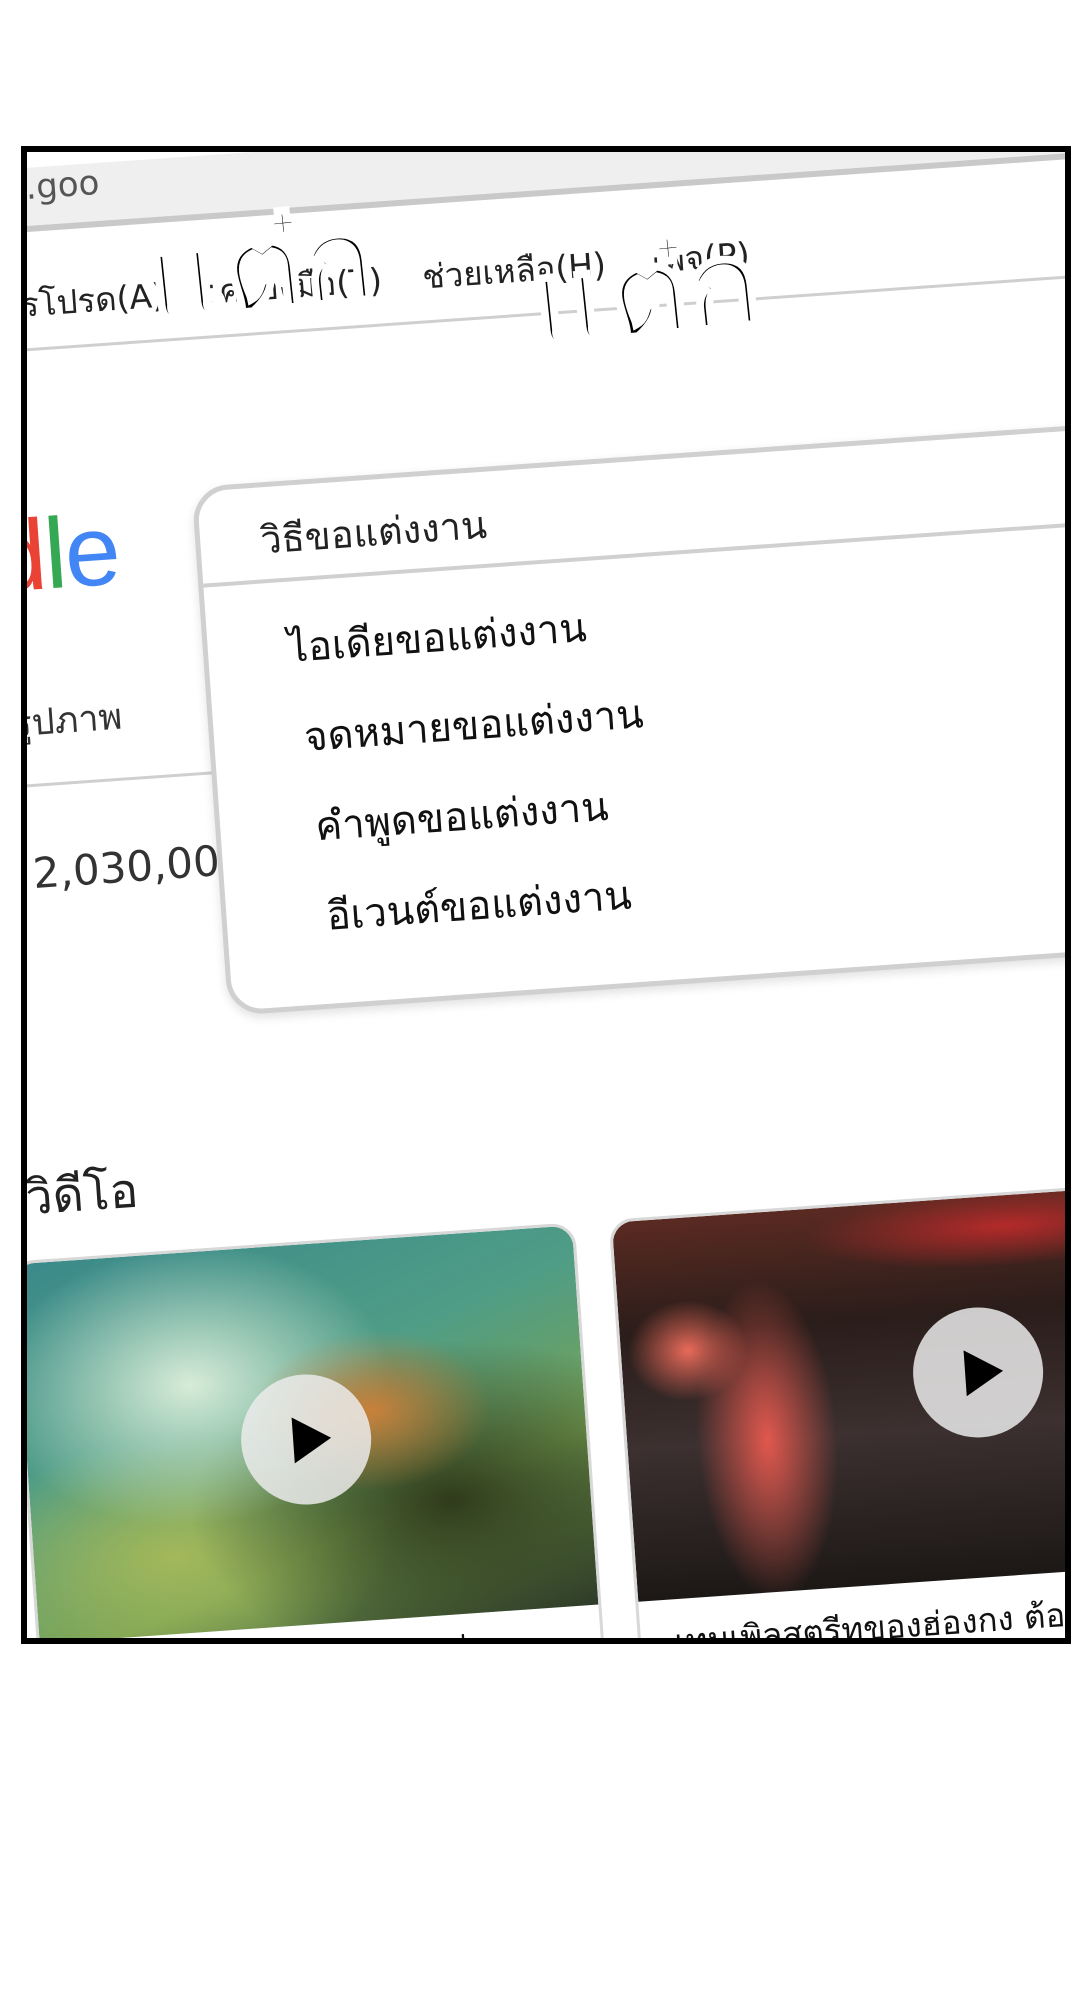  What do you see at coordinates (91, 551) in the screenshot?
I see `logo-letter-e: e` at bounding box center [91, 551].